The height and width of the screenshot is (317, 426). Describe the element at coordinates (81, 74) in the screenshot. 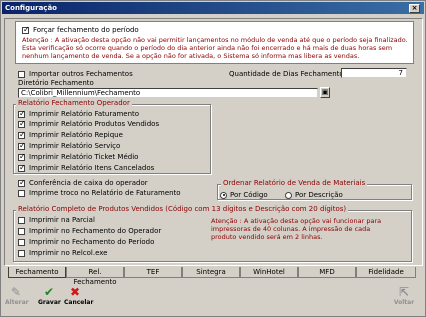

I see `importar-label: Importar outros Fechamentos` at that location.